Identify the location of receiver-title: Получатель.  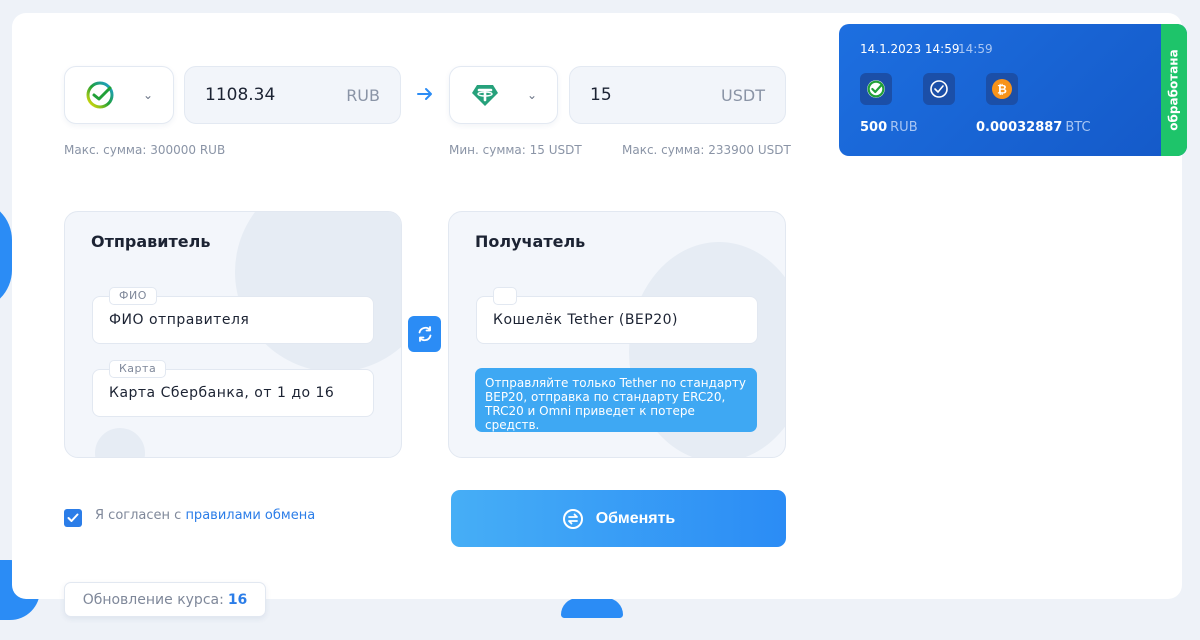
(530, 241).